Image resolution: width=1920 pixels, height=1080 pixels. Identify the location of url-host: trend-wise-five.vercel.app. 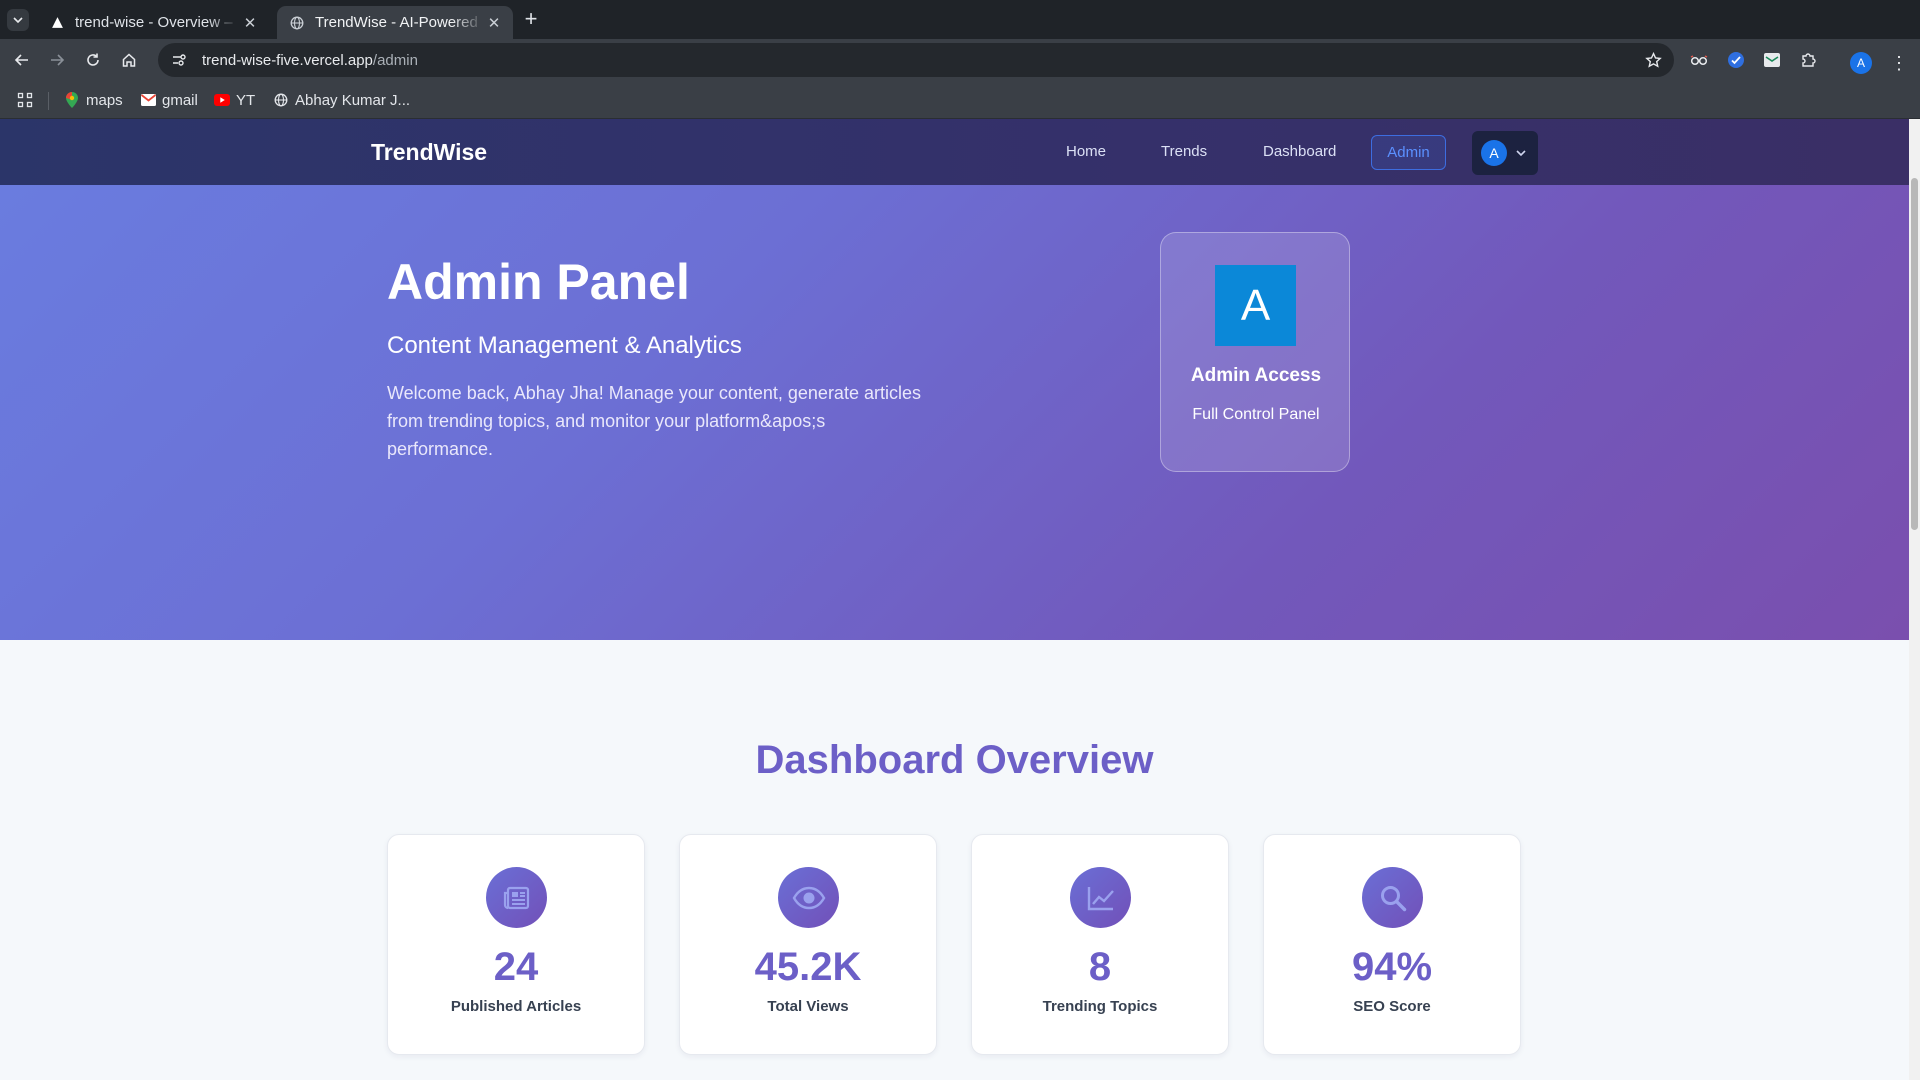
(287, 60).